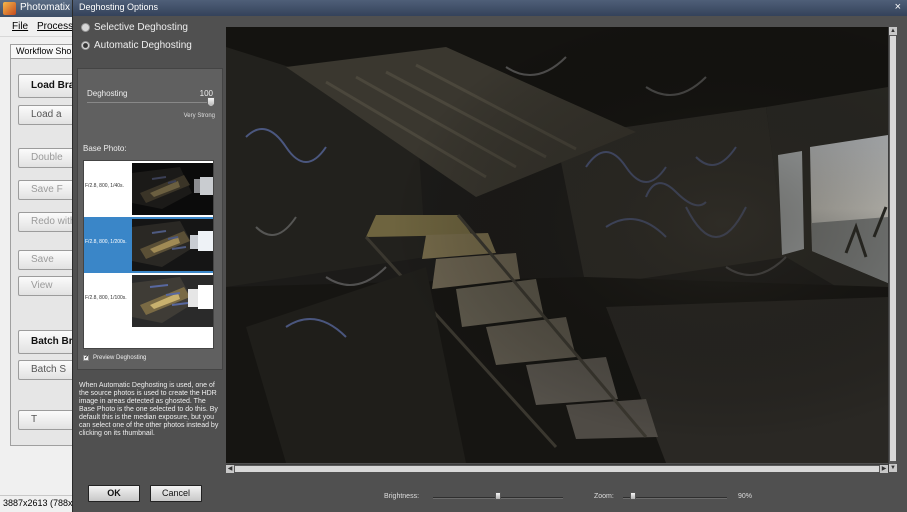 The width and height of the screenshot is (907, 512). I want to click on base-photo-thumbnail-2: F/2.8, 800, 1/200s., so click(148, 245).